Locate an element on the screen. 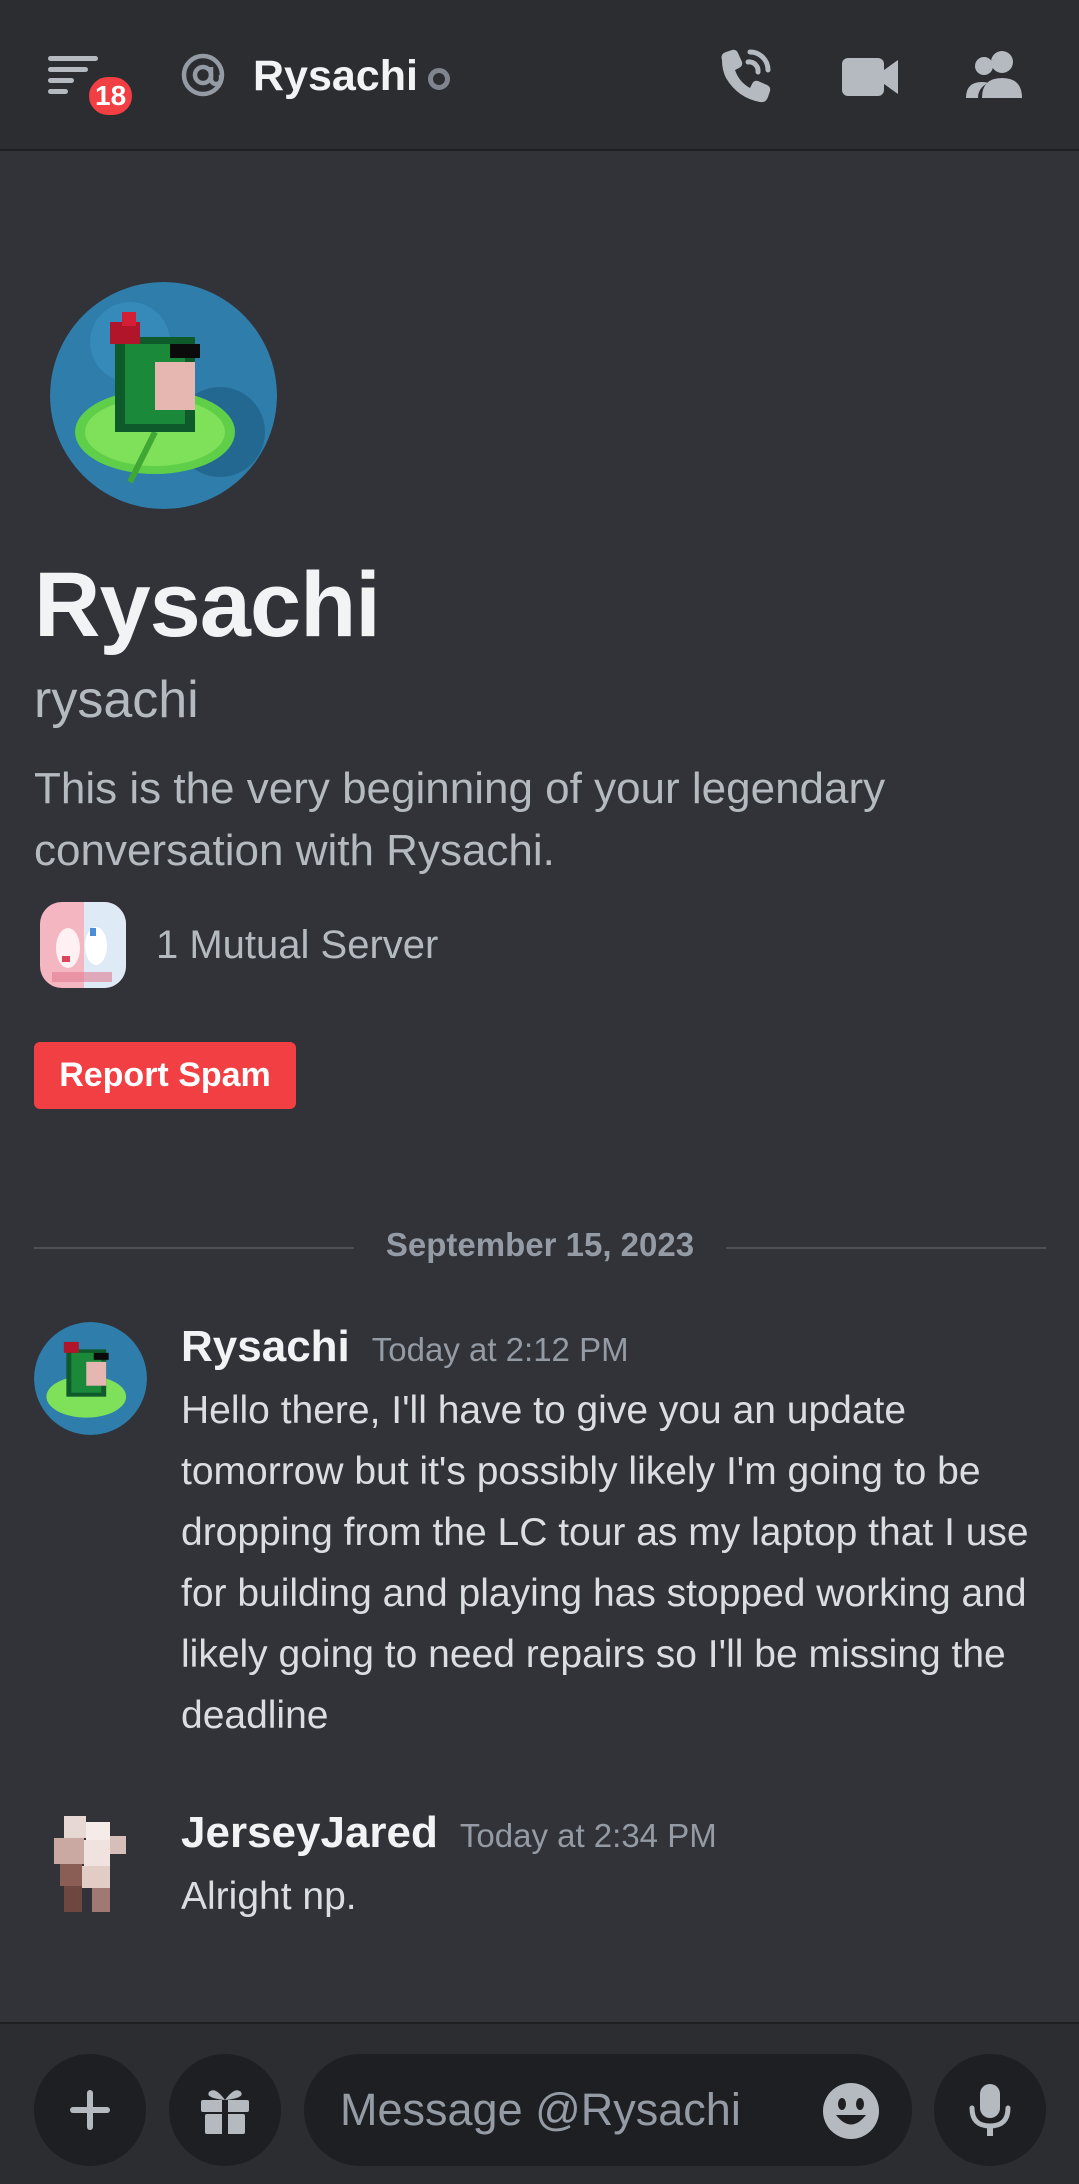  message-timestamp: Today at 2:34 PM is located at coordinates (588, 1835).